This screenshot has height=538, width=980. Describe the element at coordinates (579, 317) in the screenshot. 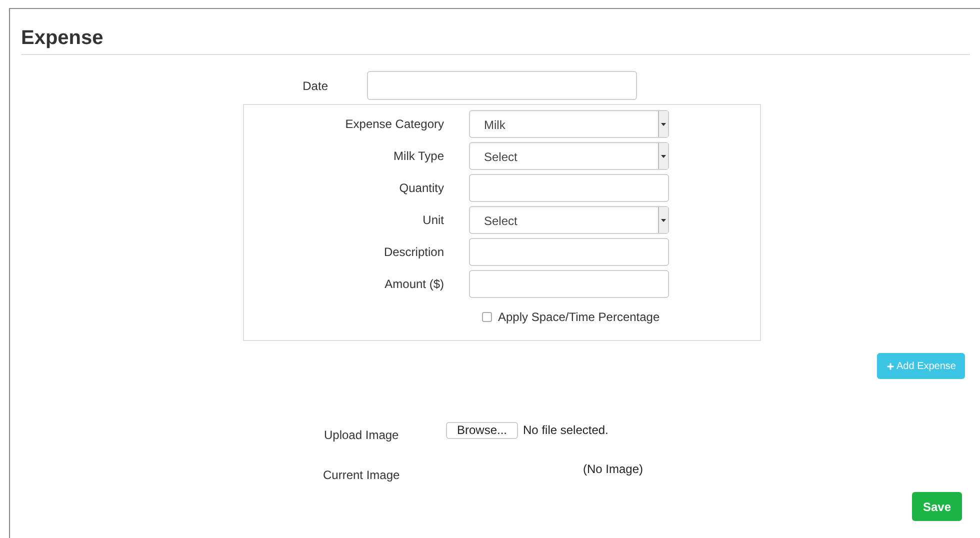

I see `checkbox-label: Apply Space/Time Percentage` at that location.